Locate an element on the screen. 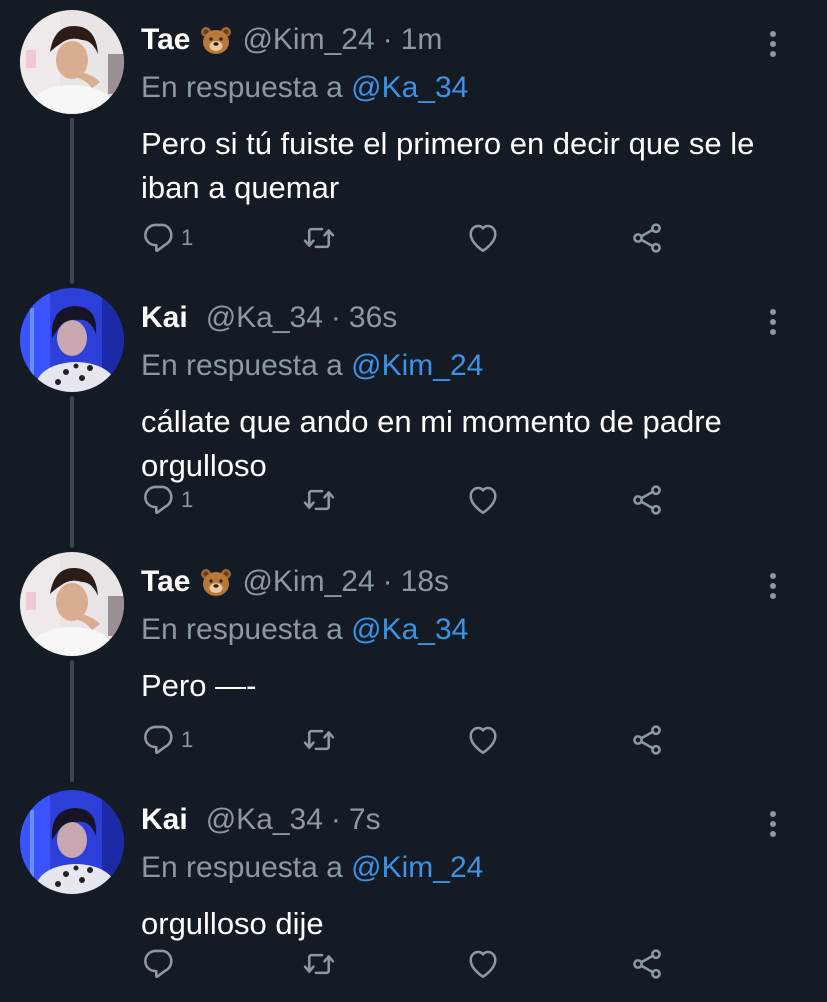  tweet-actions is located at coordinates (421, 964).